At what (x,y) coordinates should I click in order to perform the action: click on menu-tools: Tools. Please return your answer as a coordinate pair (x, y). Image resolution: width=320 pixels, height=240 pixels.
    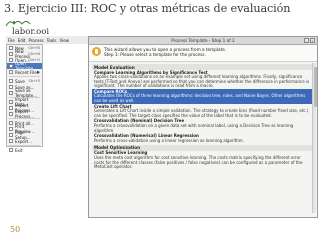
    Looking at the image, I should click on (52, 40).